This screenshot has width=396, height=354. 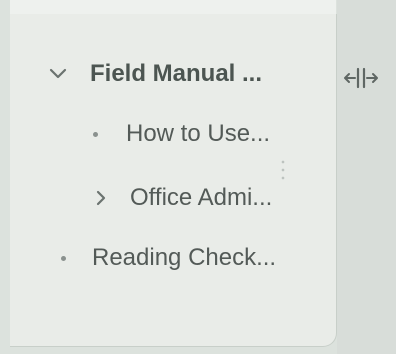 What do you see at coordinates (101, 198) in the screenshot?
I see `chevron-right-icon` at bounding box center [101, 198].